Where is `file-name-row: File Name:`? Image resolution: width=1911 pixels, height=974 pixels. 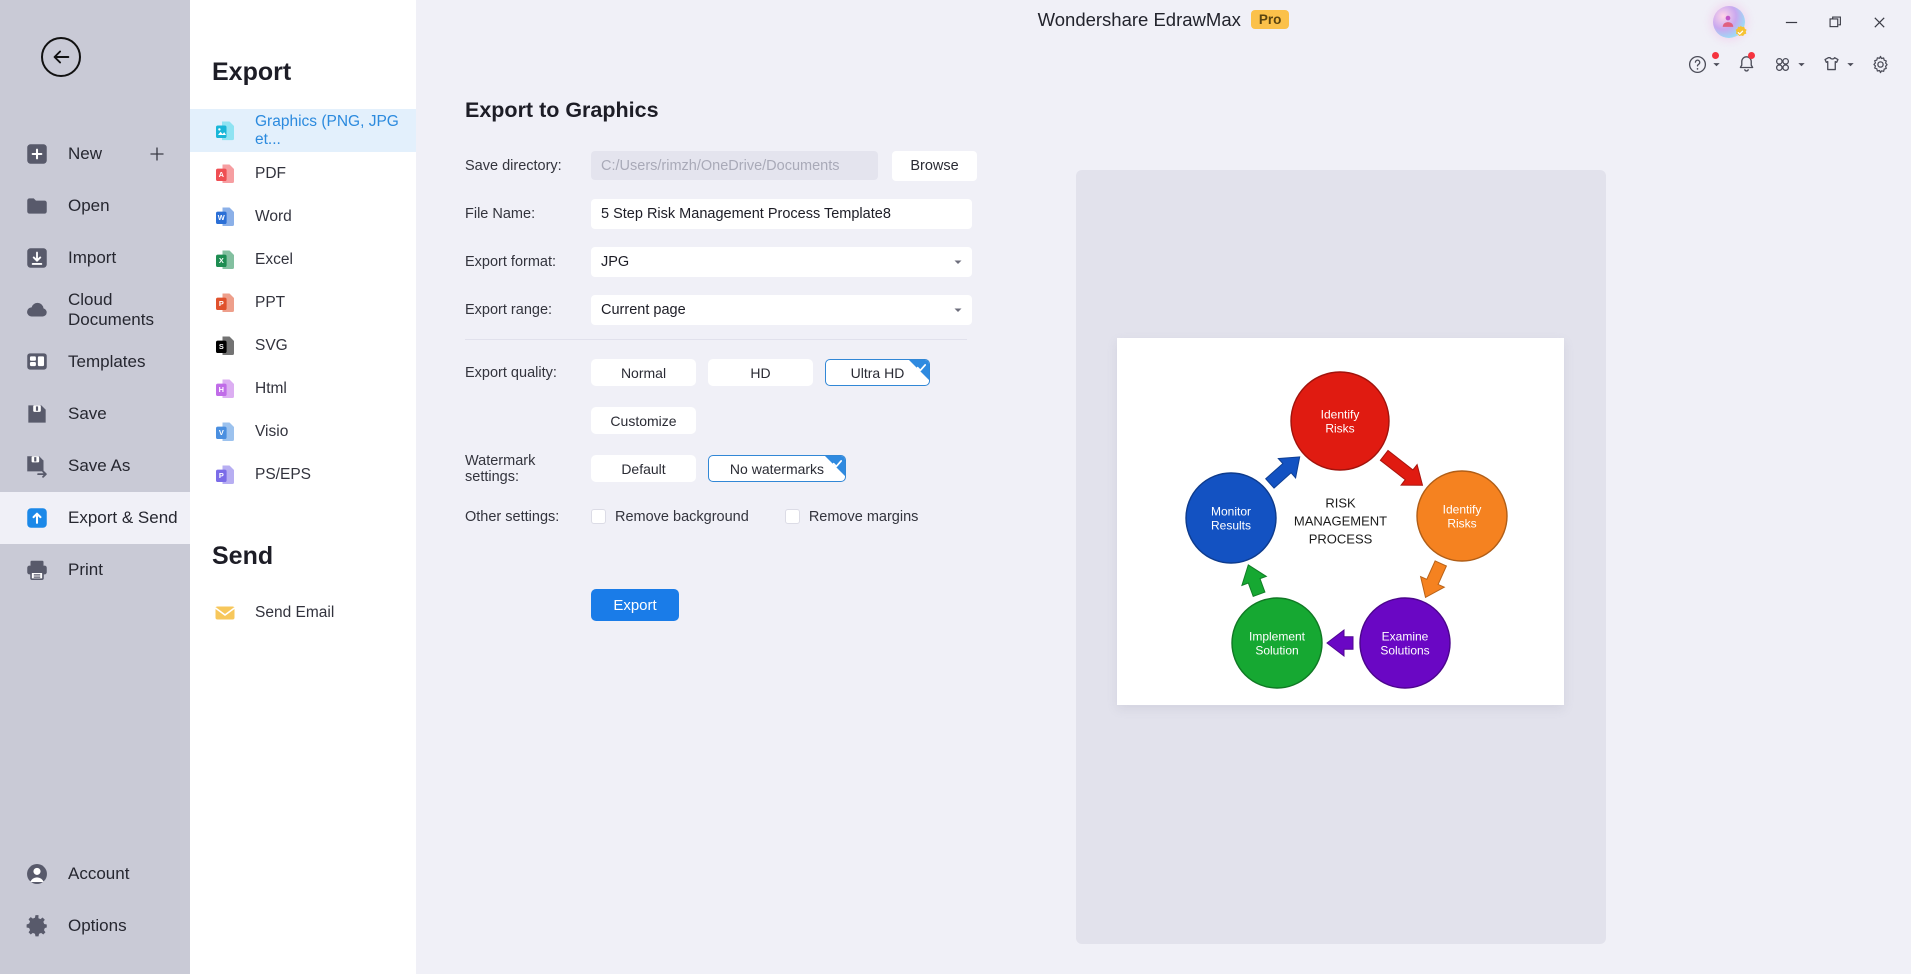
file-name-row: File Name: is located at coordinates (725, 213).